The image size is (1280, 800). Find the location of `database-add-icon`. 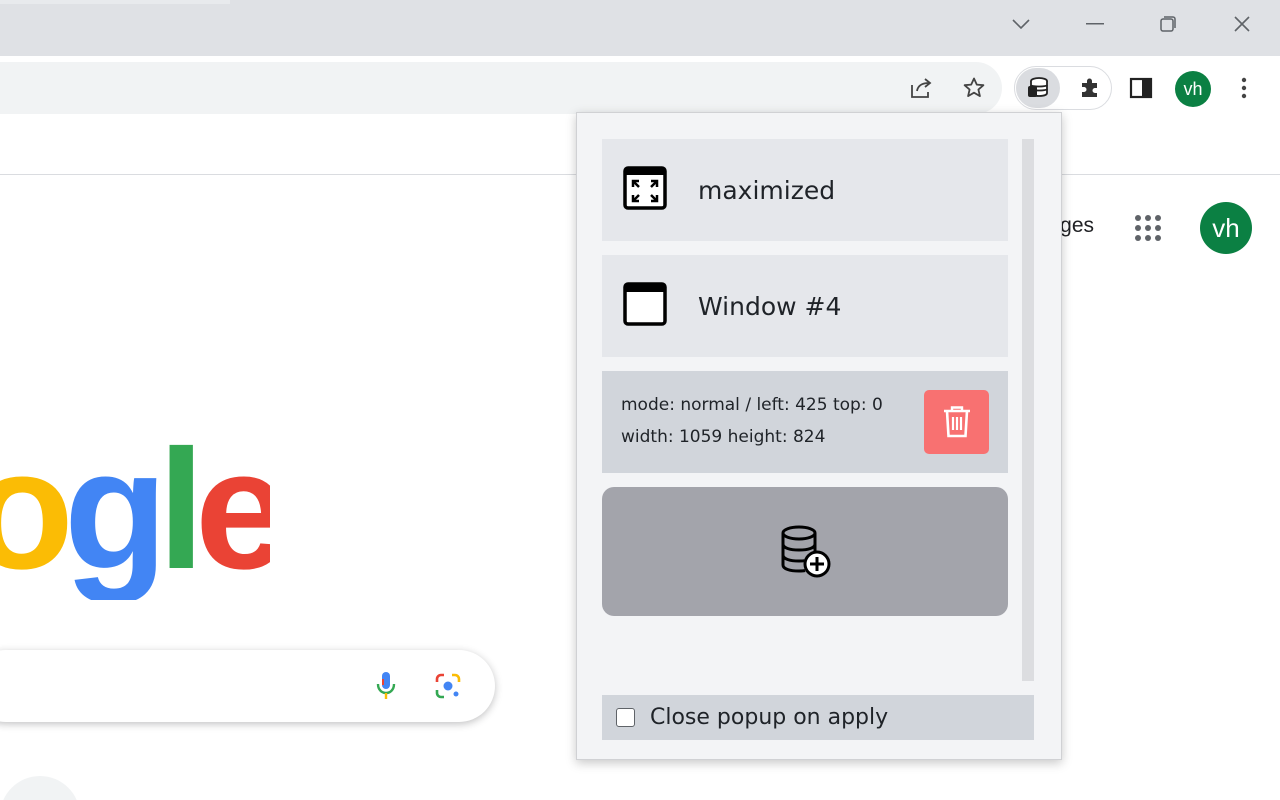

database-add-icon is located at coordinates (806, 551).